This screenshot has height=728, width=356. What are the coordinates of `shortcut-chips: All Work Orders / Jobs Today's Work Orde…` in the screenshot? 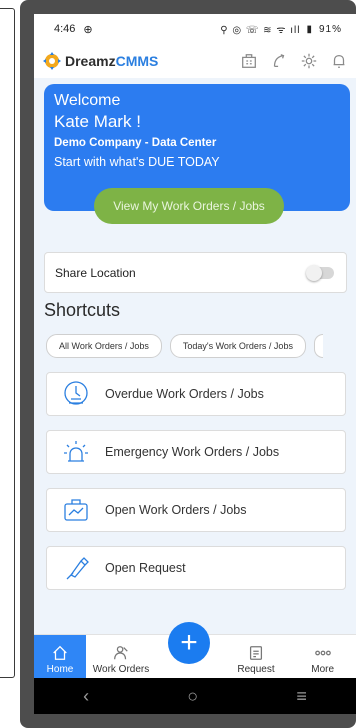 It's located at (184, 346).